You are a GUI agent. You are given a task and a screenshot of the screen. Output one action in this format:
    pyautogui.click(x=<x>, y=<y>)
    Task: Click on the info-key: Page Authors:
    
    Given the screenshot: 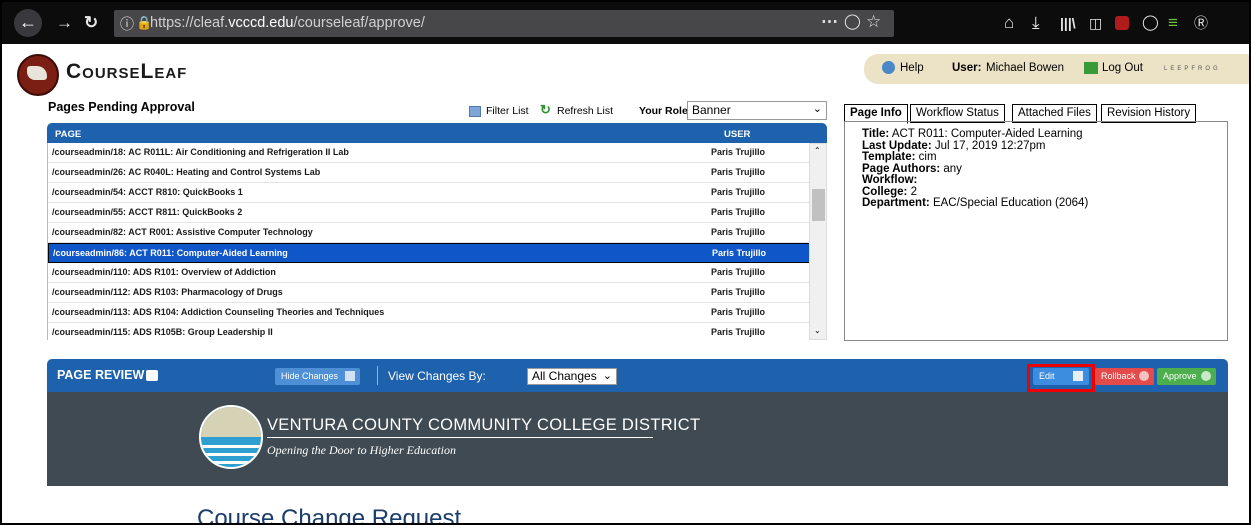 What is the action you would take?
    pyautogui.click(x=901, y=168)
    